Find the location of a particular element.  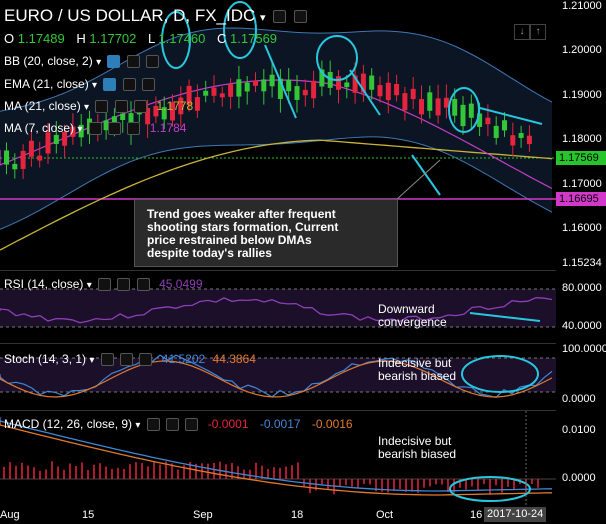

indicator-ma21: MA (21, close) ▾ 1.1778 is located at coordinates (99, 106).